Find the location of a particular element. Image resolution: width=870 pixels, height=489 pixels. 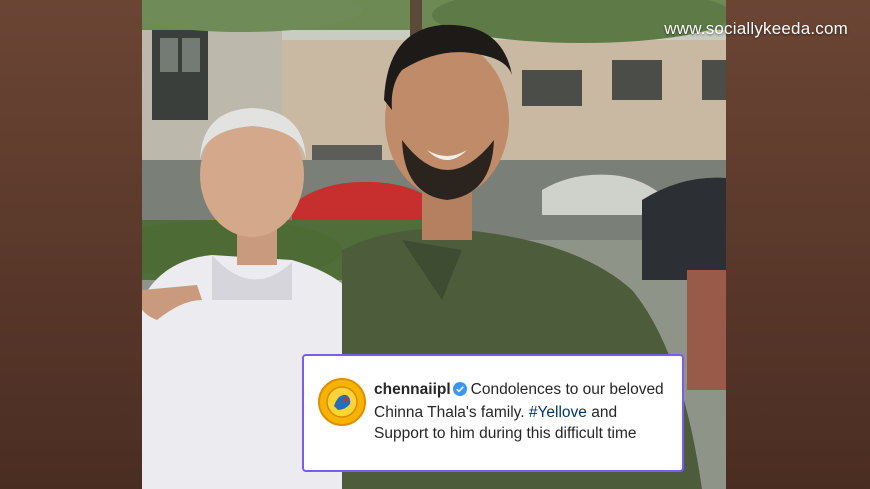

caption-hashtag-link: #Yellove is located at coordinates (558, 412).